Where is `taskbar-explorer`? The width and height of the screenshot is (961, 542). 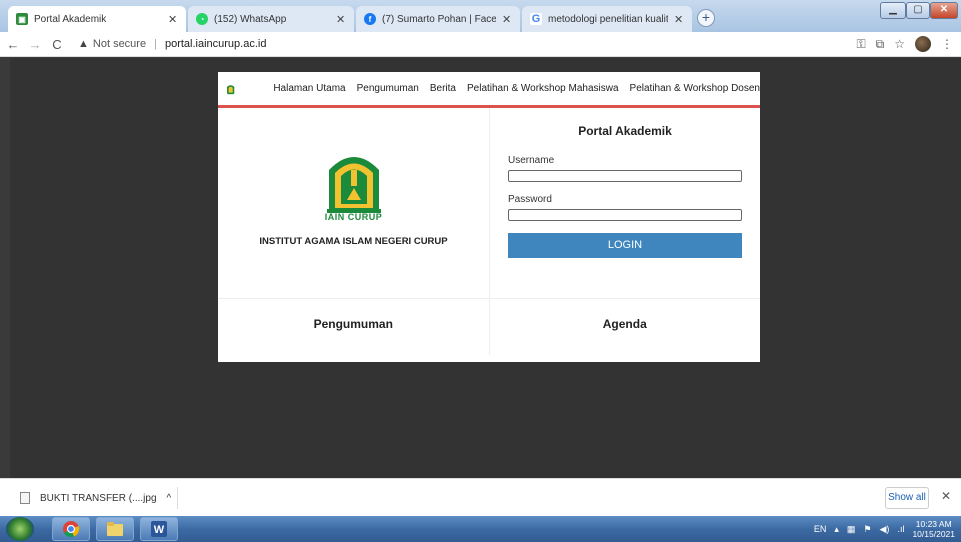
taskbar-explorer is located at coordinates (115, 529).